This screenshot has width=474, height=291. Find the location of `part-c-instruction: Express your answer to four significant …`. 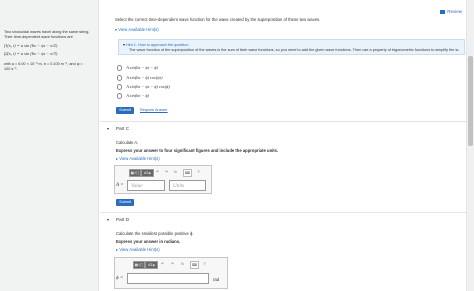

part-c-instruction: Express your answer to four significant … is located at coordinates (197, 150).